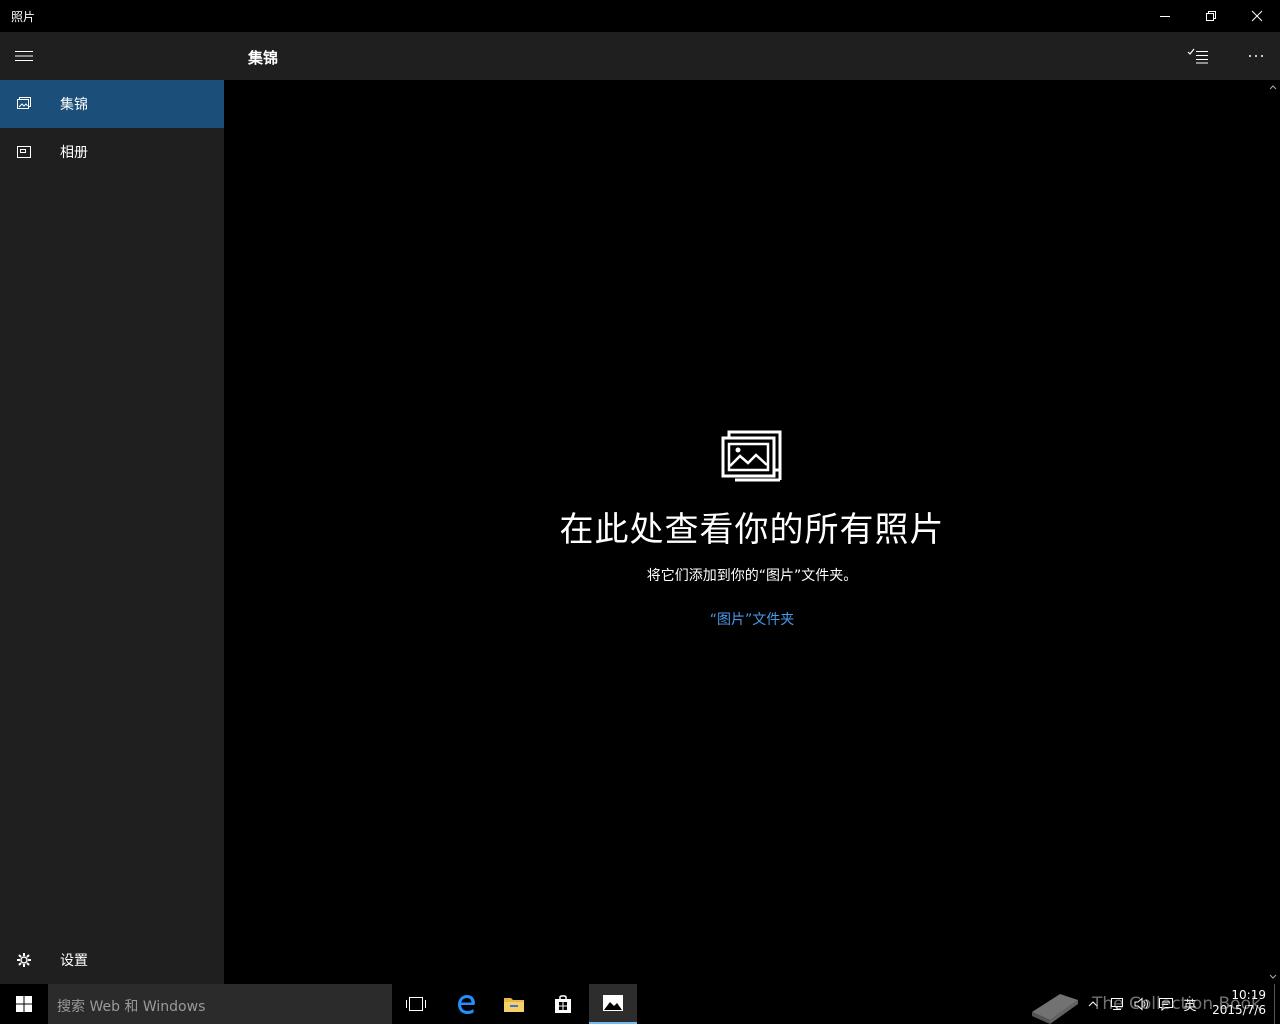 Image resolution: width=1280 pixels, height=1024 pixels. I want to click on scrollbar, so click(1273, 532).